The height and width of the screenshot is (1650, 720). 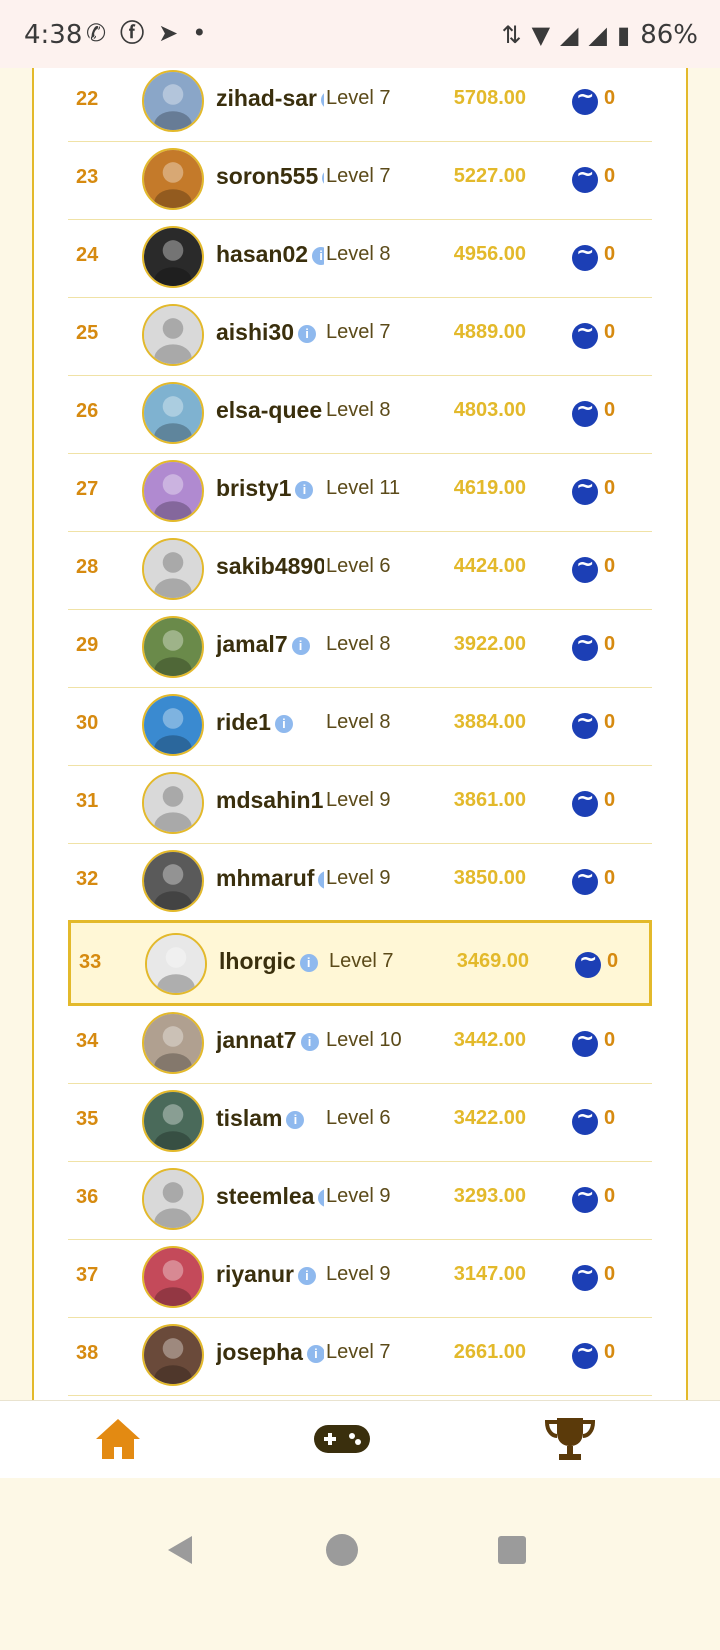 I want to click on back-icon, so click(x=180, y=1550).